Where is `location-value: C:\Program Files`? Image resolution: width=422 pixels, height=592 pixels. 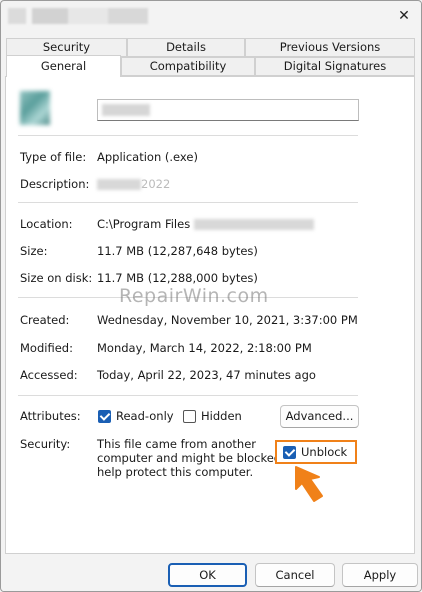
location-value: C:\Program Files is located at coordinates (205, 224).